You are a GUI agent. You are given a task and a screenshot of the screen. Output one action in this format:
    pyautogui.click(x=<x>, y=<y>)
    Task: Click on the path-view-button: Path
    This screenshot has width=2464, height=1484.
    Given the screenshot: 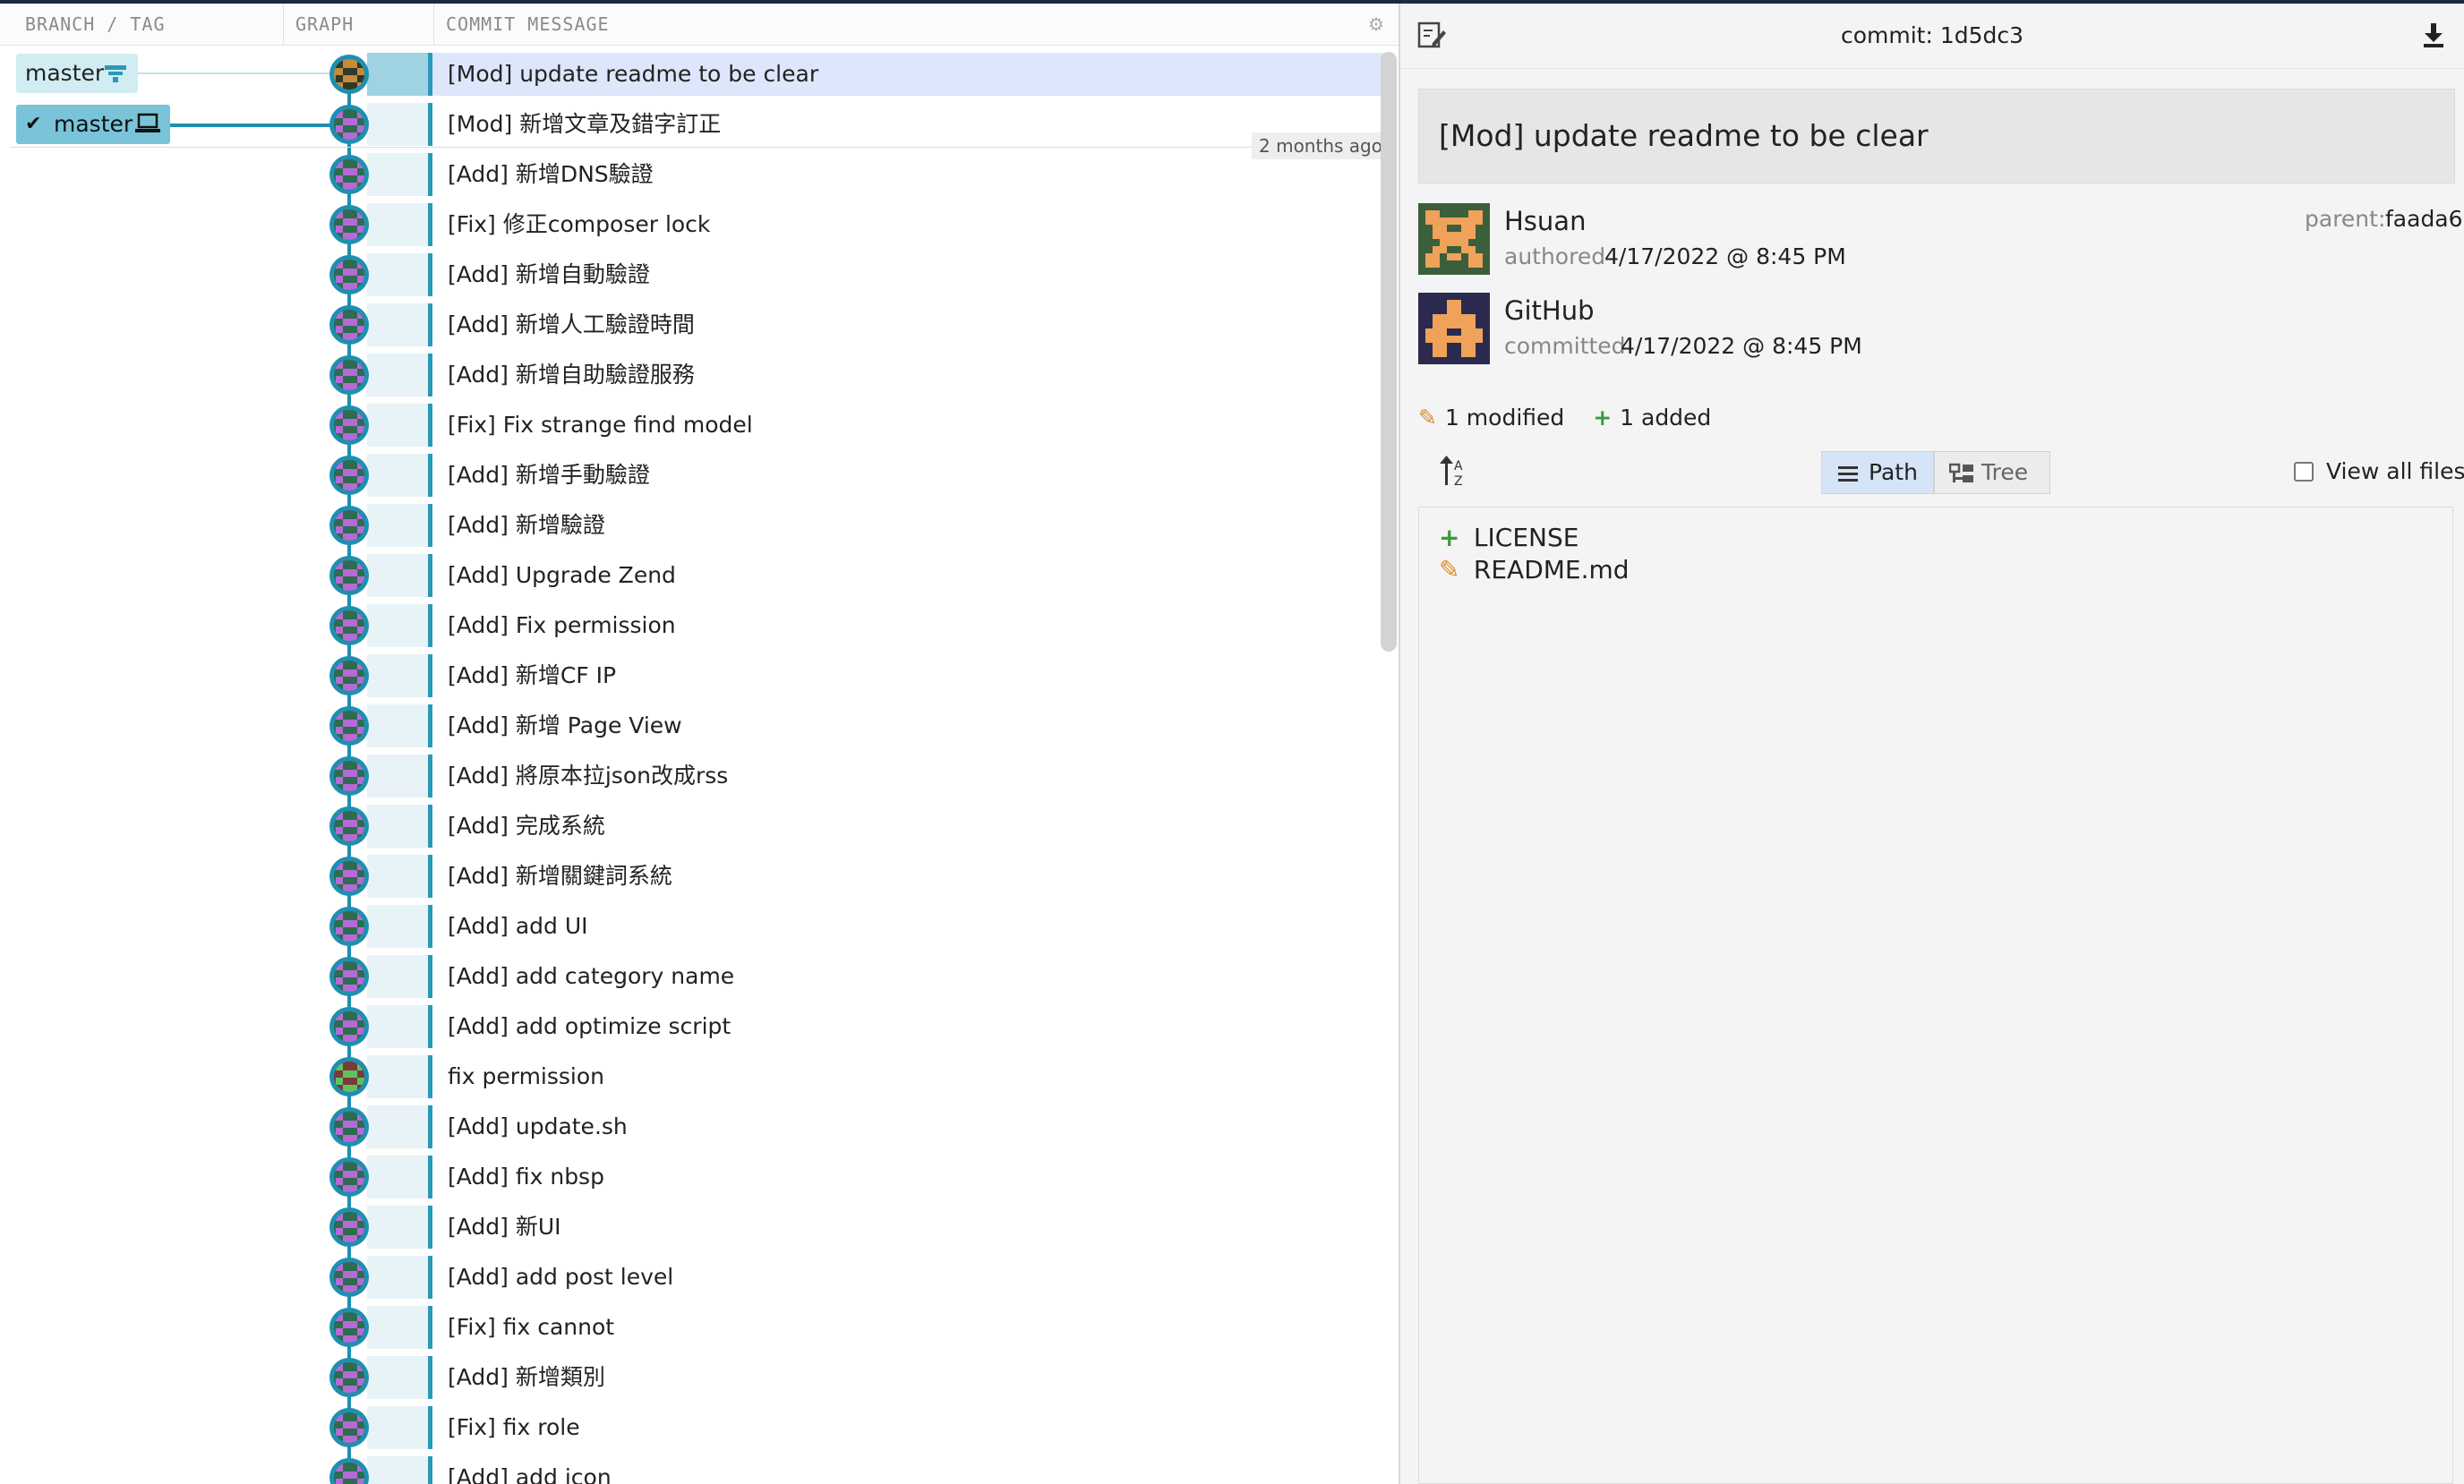 What is the action you would take?
    pyautogui.click(x=1877, y=473)
    